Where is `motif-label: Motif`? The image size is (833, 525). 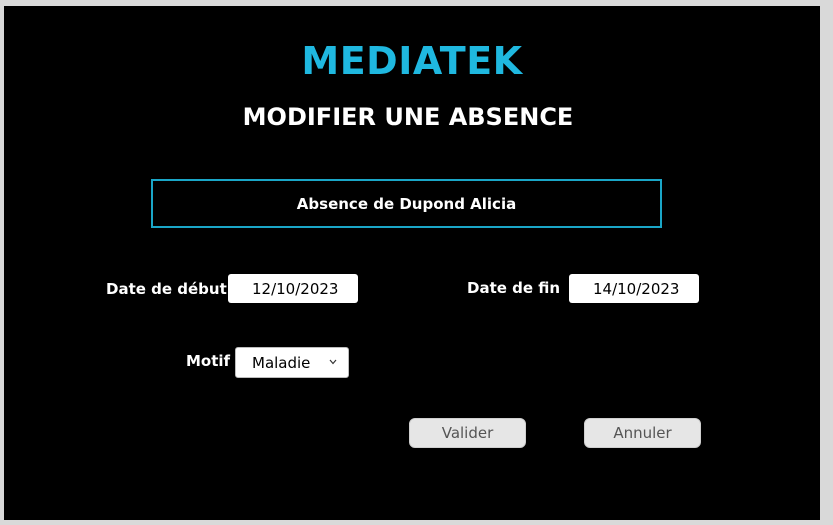
motif-label: Motif is located at coordinates (208, 361).